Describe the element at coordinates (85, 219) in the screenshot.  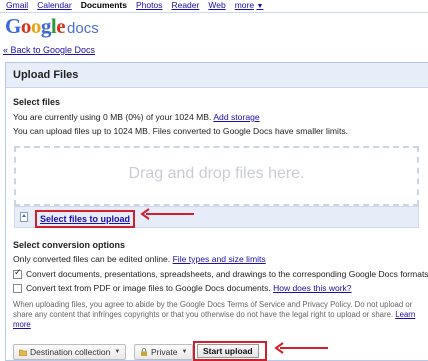
I see `select-files-link: Select files to upload` at that location.